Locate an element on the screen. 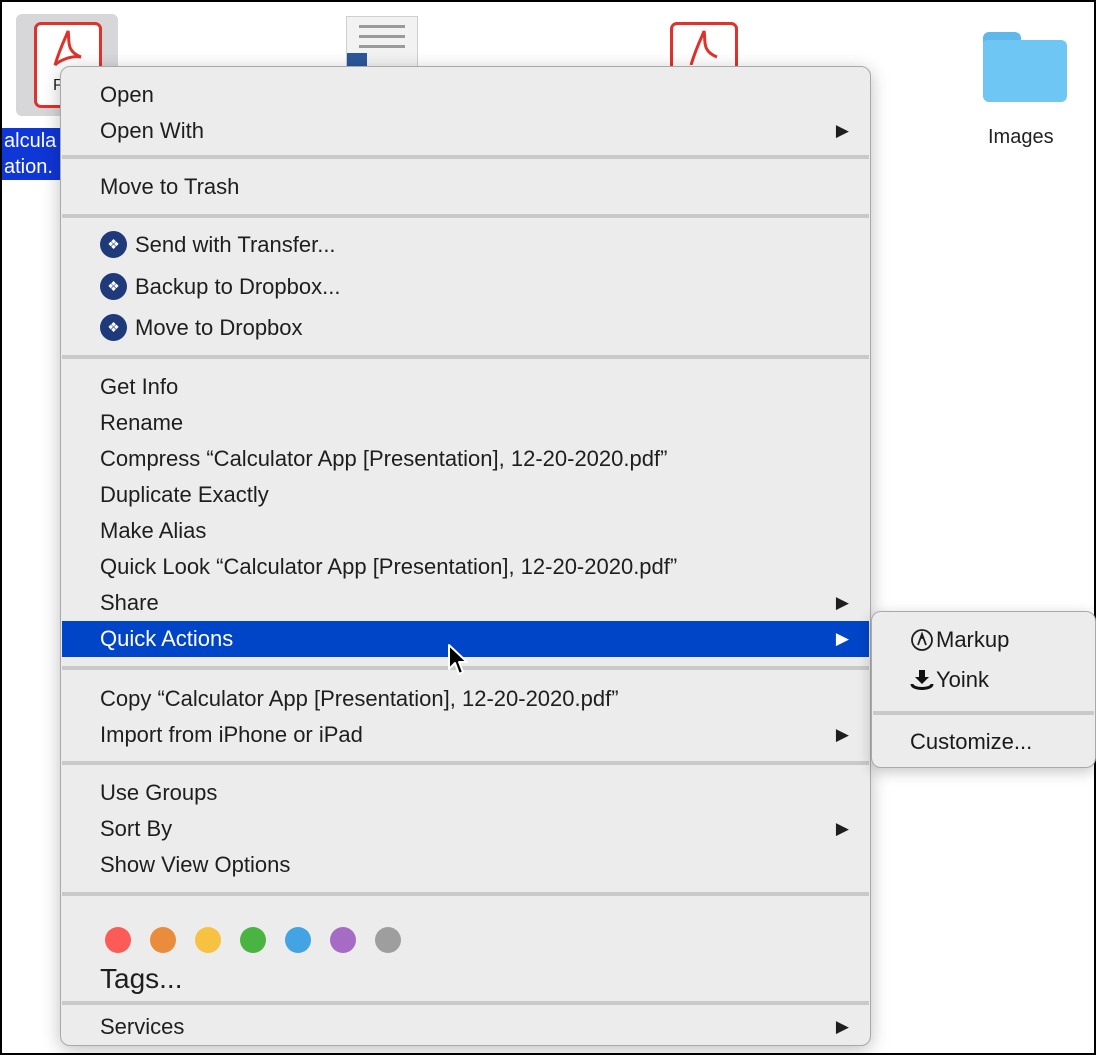  selected-file-label-2: ation. is located at coordinates (31, 167).